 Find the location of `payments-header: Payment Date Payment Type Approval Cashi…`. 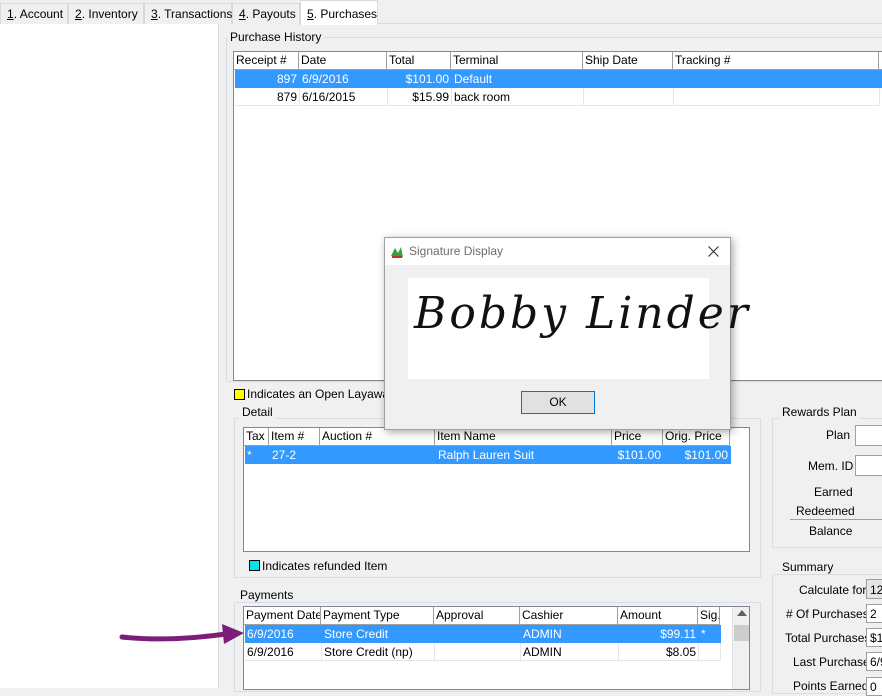

payments-header: Payment Date Payment Type Approval Cashi… is located at coordinates (482, 616).